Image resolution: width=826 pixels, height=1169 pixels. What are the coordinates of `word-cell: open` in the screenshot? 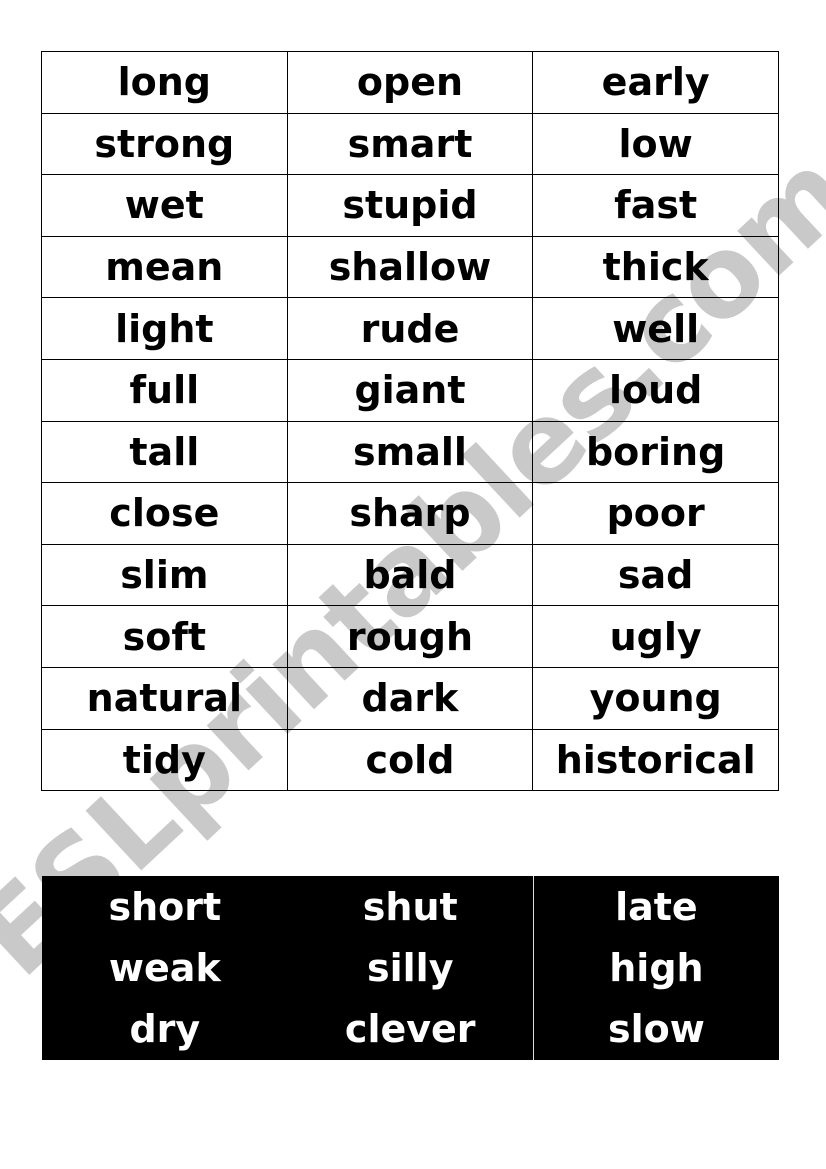 It's located at (410, 82).